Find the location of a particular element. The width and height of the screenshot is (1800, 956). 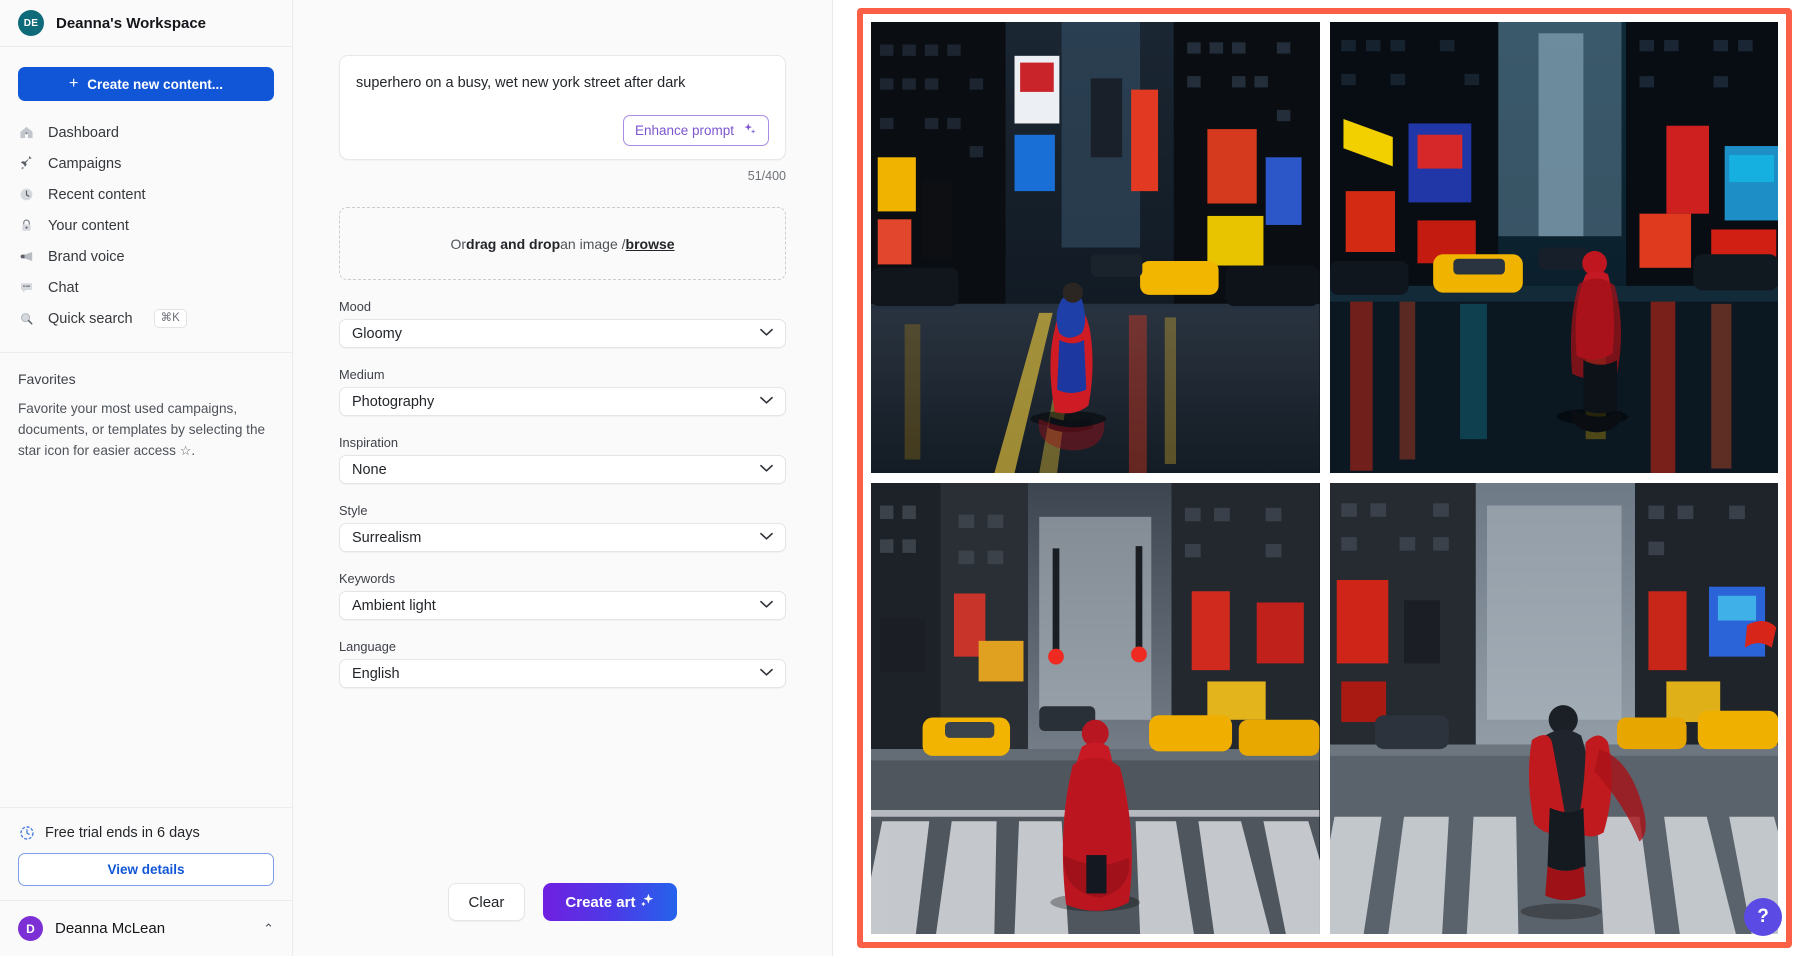

field-label: Keywords is located at coordinates (367, 579).